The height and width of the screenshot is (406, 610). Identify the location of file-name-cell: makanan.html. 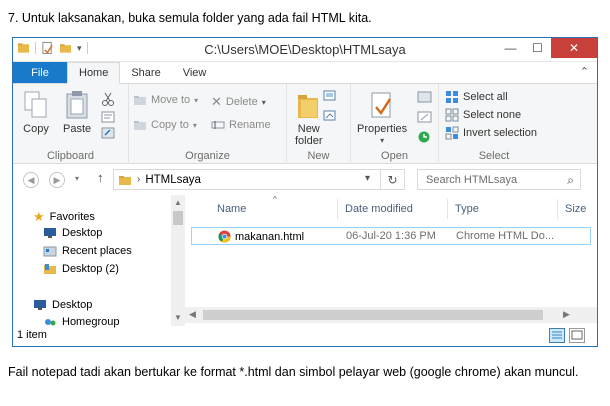
(261, 236).